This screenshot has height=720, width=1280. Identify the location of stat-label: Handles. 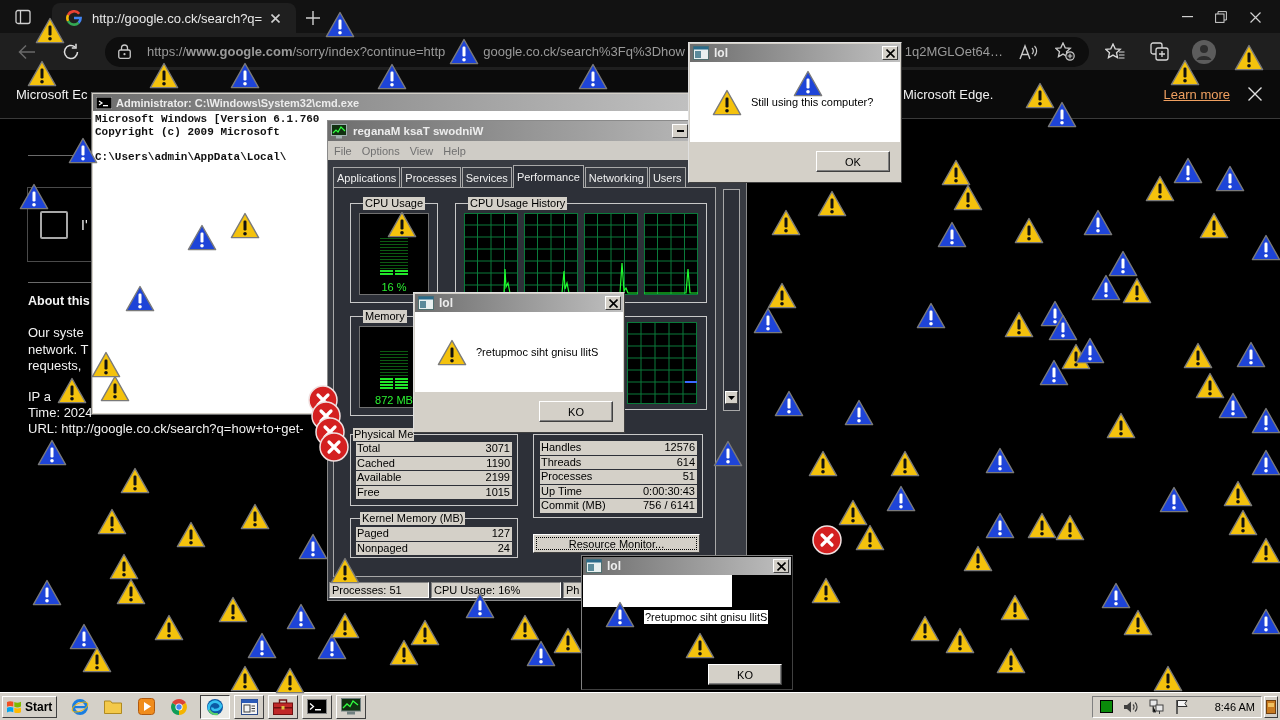
(561, 448).